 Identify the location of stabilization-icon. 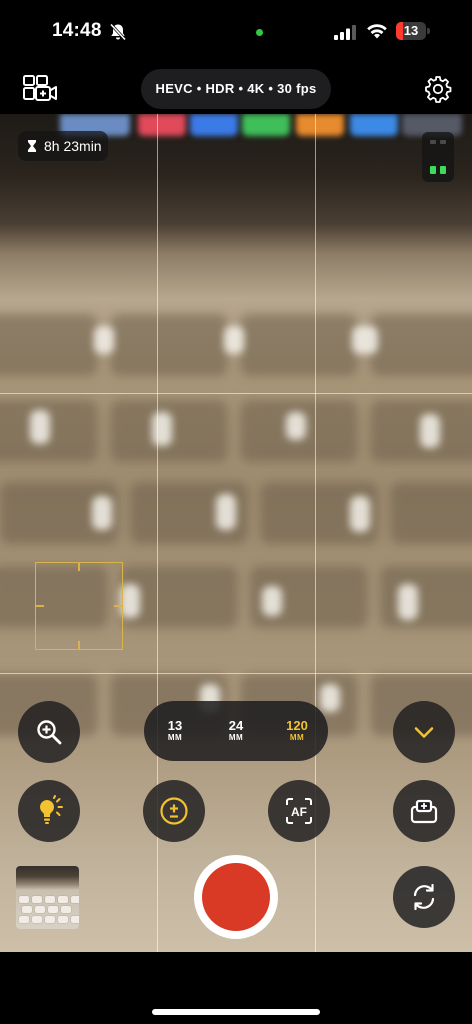
(424, 811).